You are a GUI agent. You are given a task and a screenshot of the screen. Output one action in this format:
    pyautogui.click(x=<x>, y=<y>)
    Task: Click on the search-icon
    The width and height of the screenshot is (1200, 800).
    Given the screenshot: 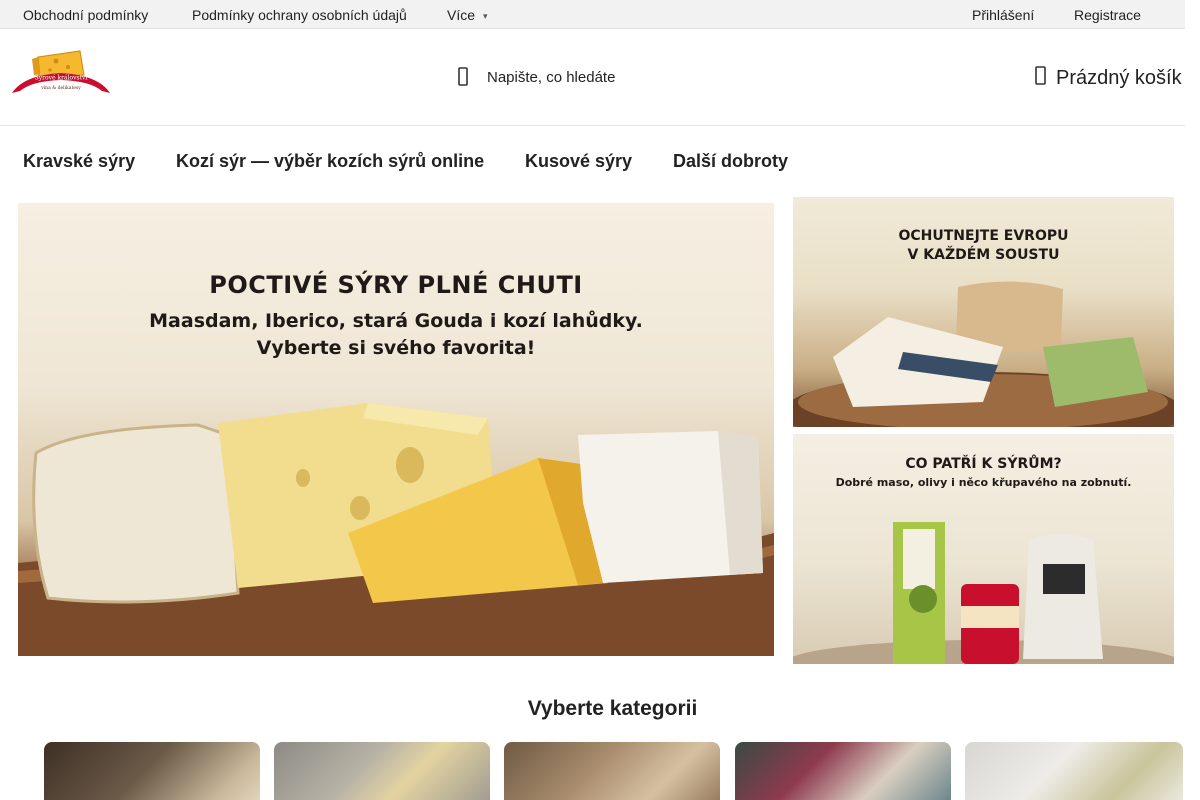 What is the action you would take?
    pyautogui.click(x=463, y=77)
    